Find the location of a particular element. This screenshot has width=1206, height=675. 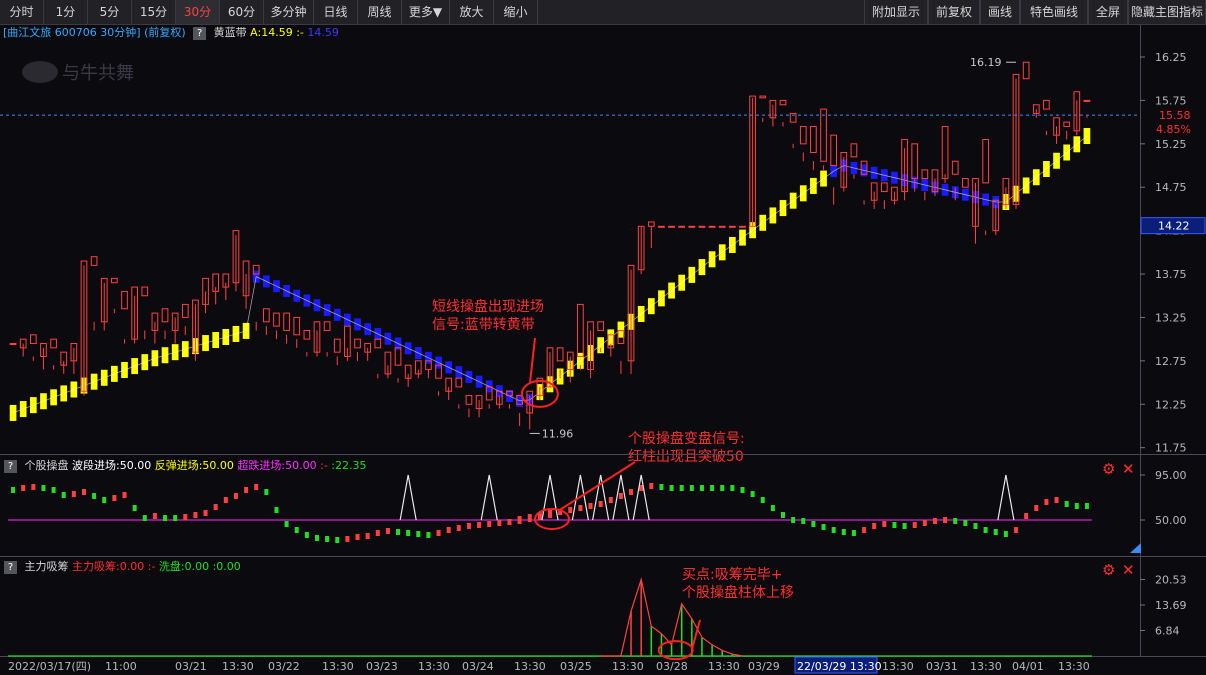

buy-point-arrow is located at coordinates (695, 635).